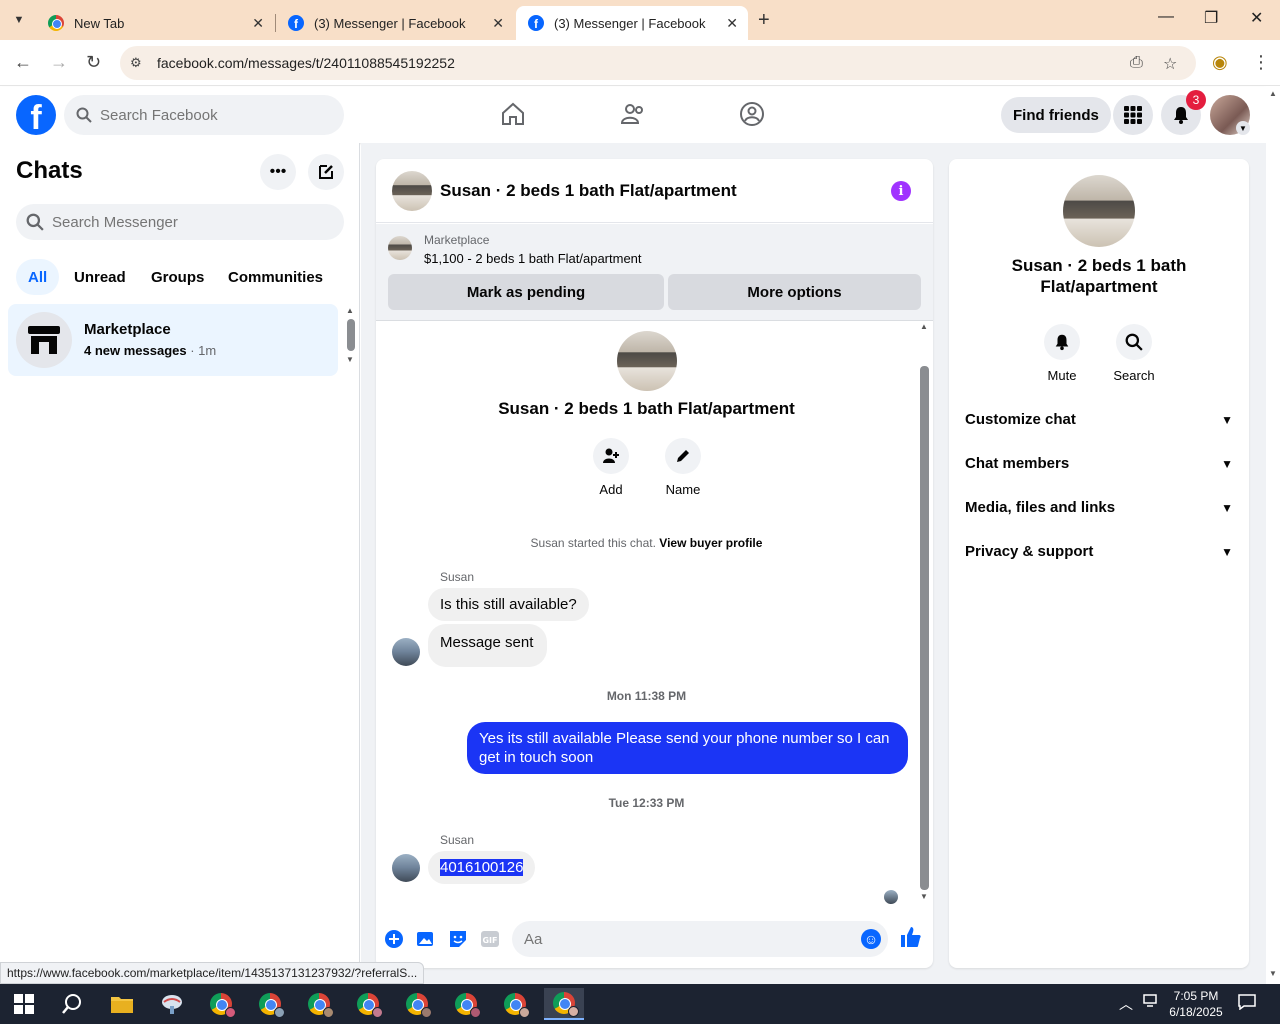 This screenshot has height=1024, width=1280. I want to click on chevron-down-icon: ▼, so click(1243, 128).